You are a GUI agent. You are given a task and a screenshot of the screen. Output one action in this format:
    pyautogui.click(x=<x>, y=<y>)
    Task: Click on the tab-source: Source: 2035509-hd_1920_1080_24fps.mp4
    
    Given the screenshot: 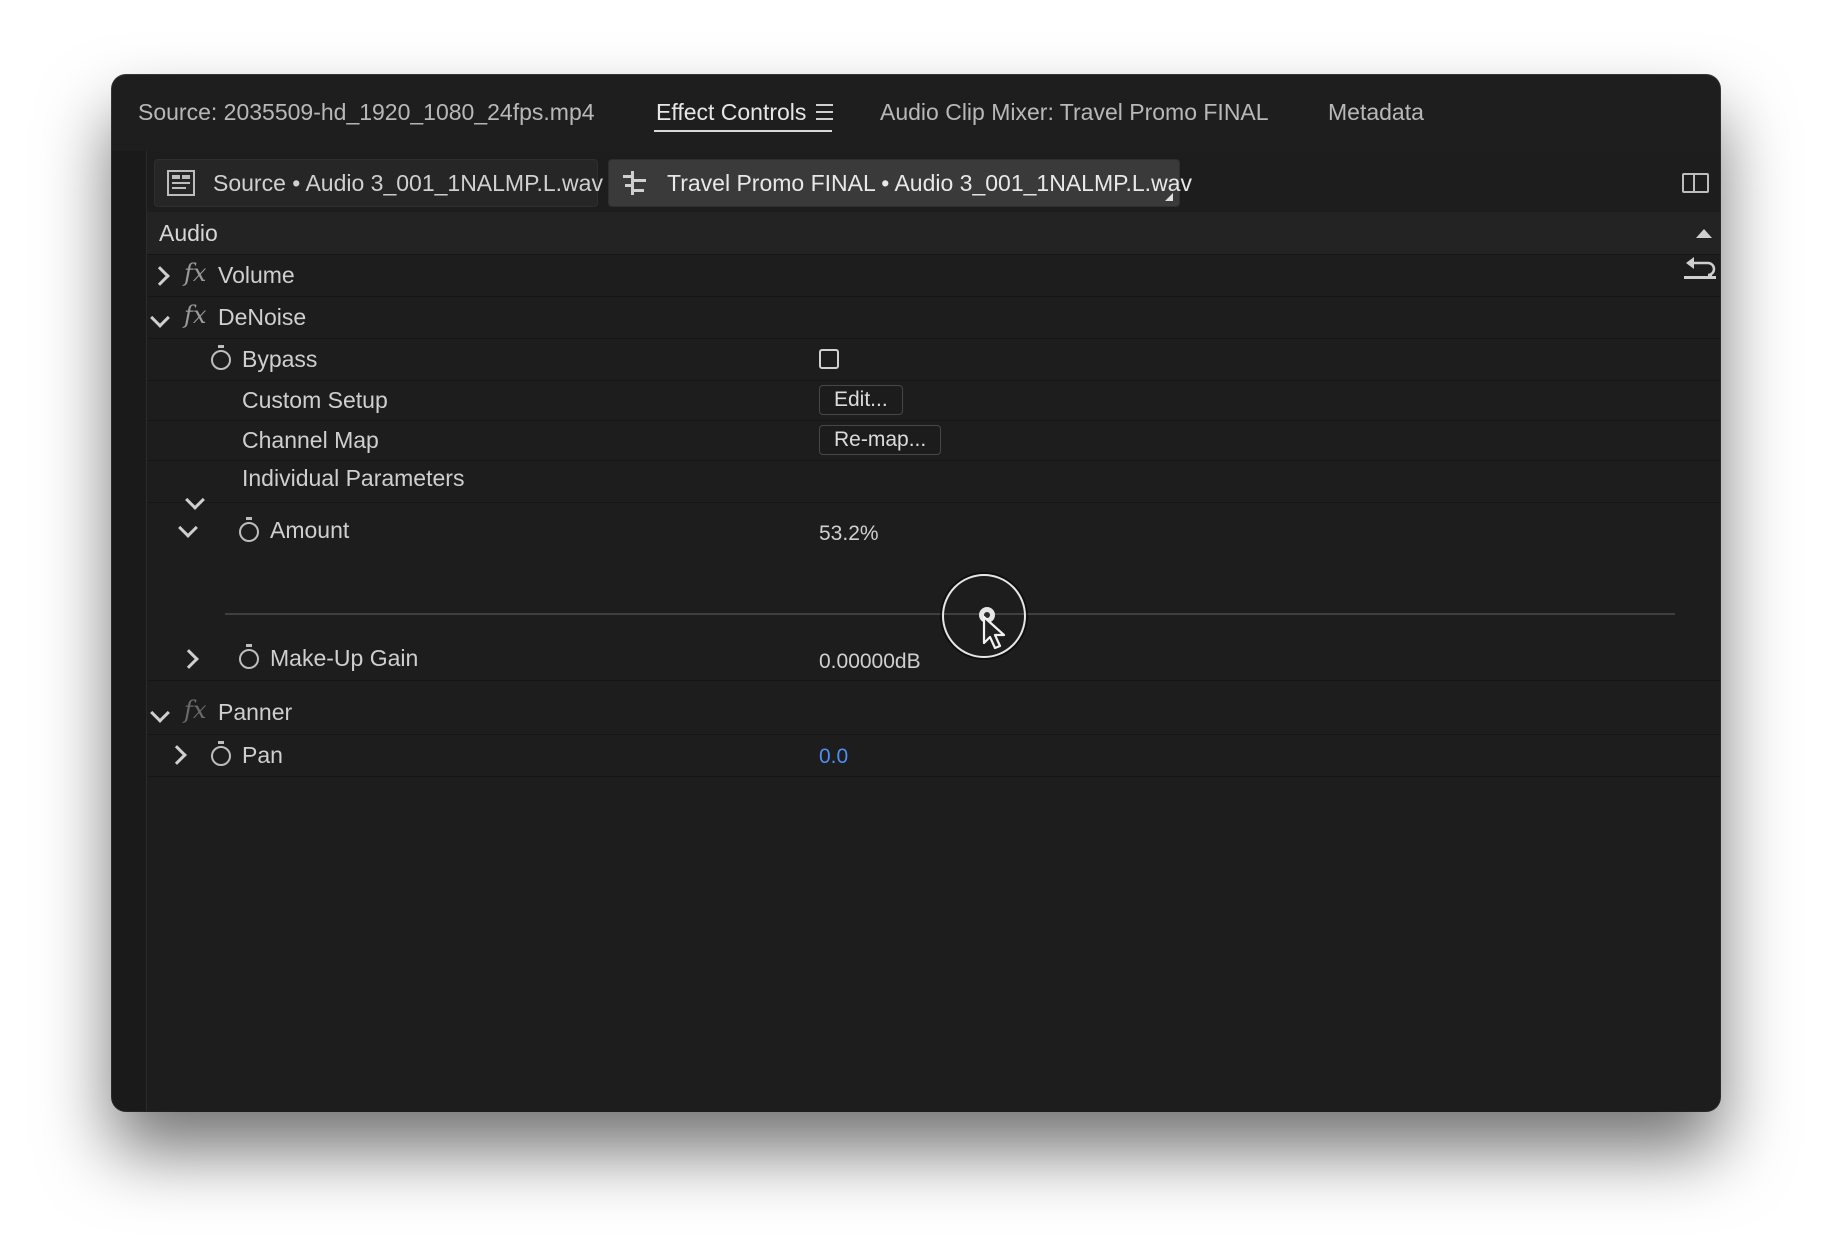 What is the action you would take?
    pyautogui.click(x=366, y=112)
    